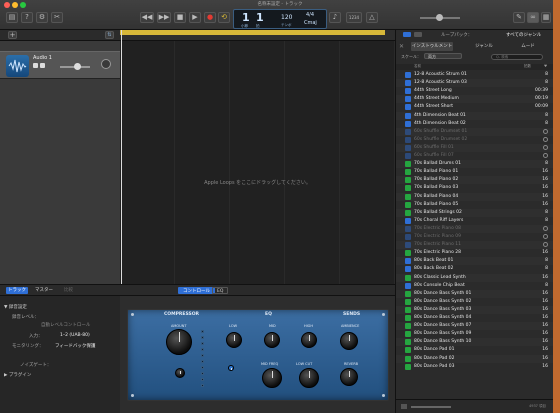 The image size is (560, 413). What do you see at coordinates (17, 290) in the screenshot?
I see `tab-track: トラック` at bounding box center [17, 290].